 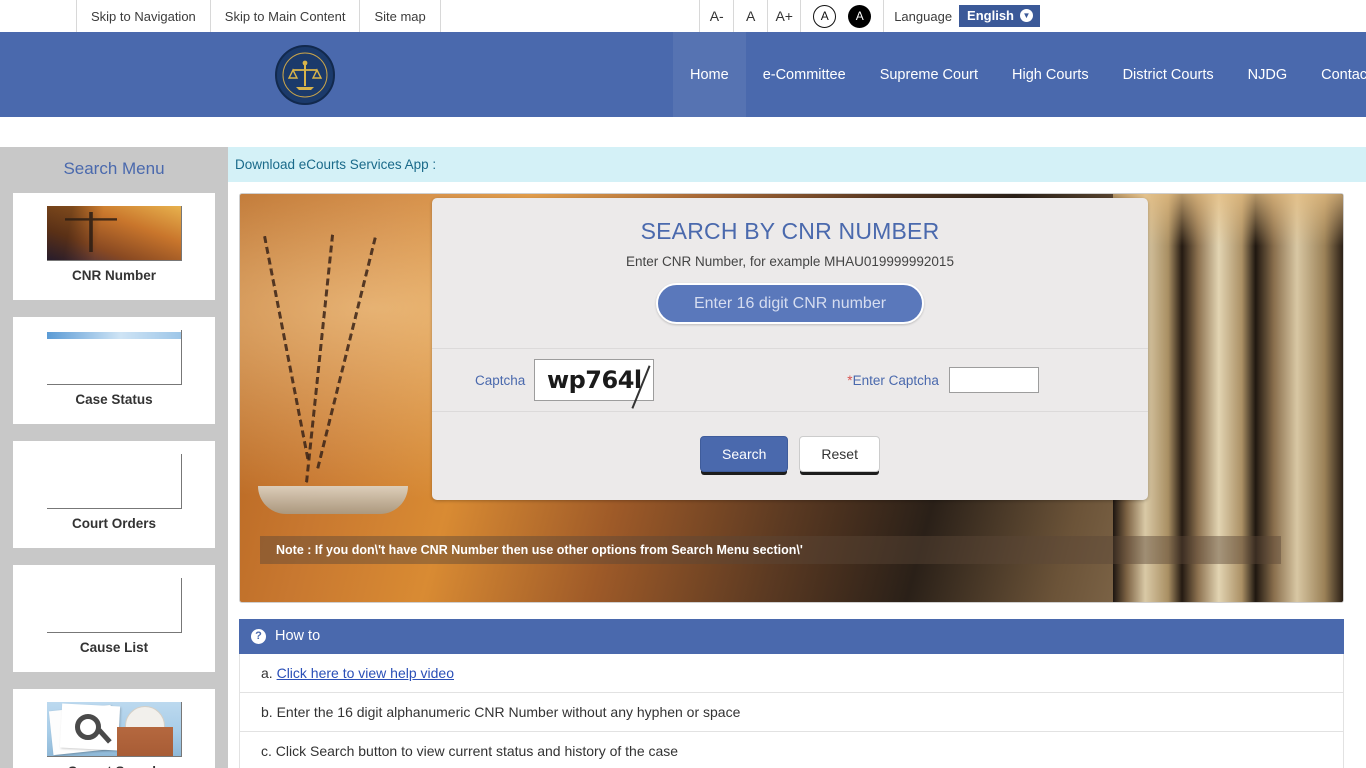 What do you see at coordinates (114, 399) in the screenshot?
I see `sidebar-item-label: Case Status` at bounding box center [114, 399].